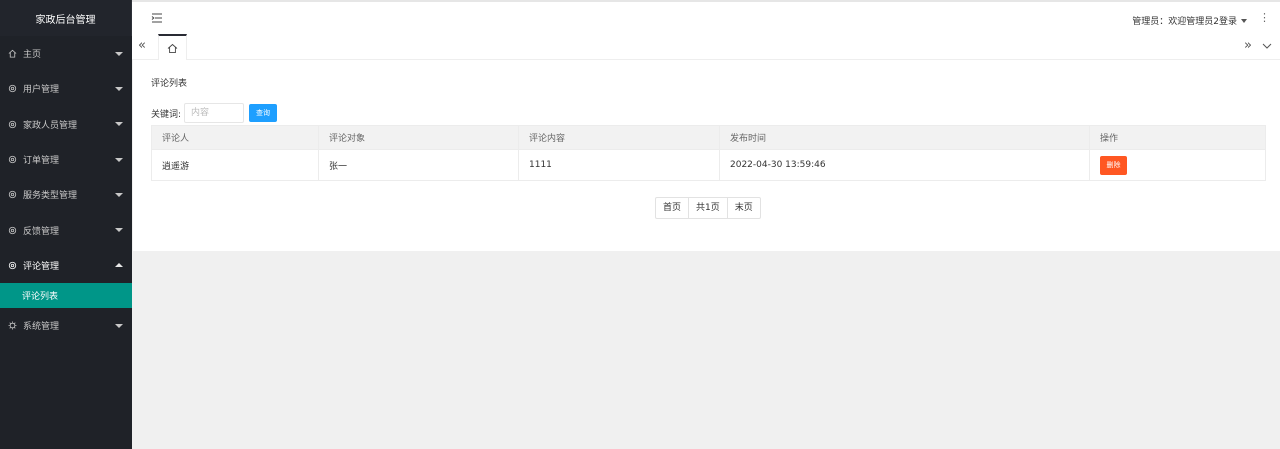 Image resolution: width=1280 pixels, height=449 pixels. Describe the element at coordinates (66, 53) in the screenshot. I see `sidebar-item-home: 主页` at that location.